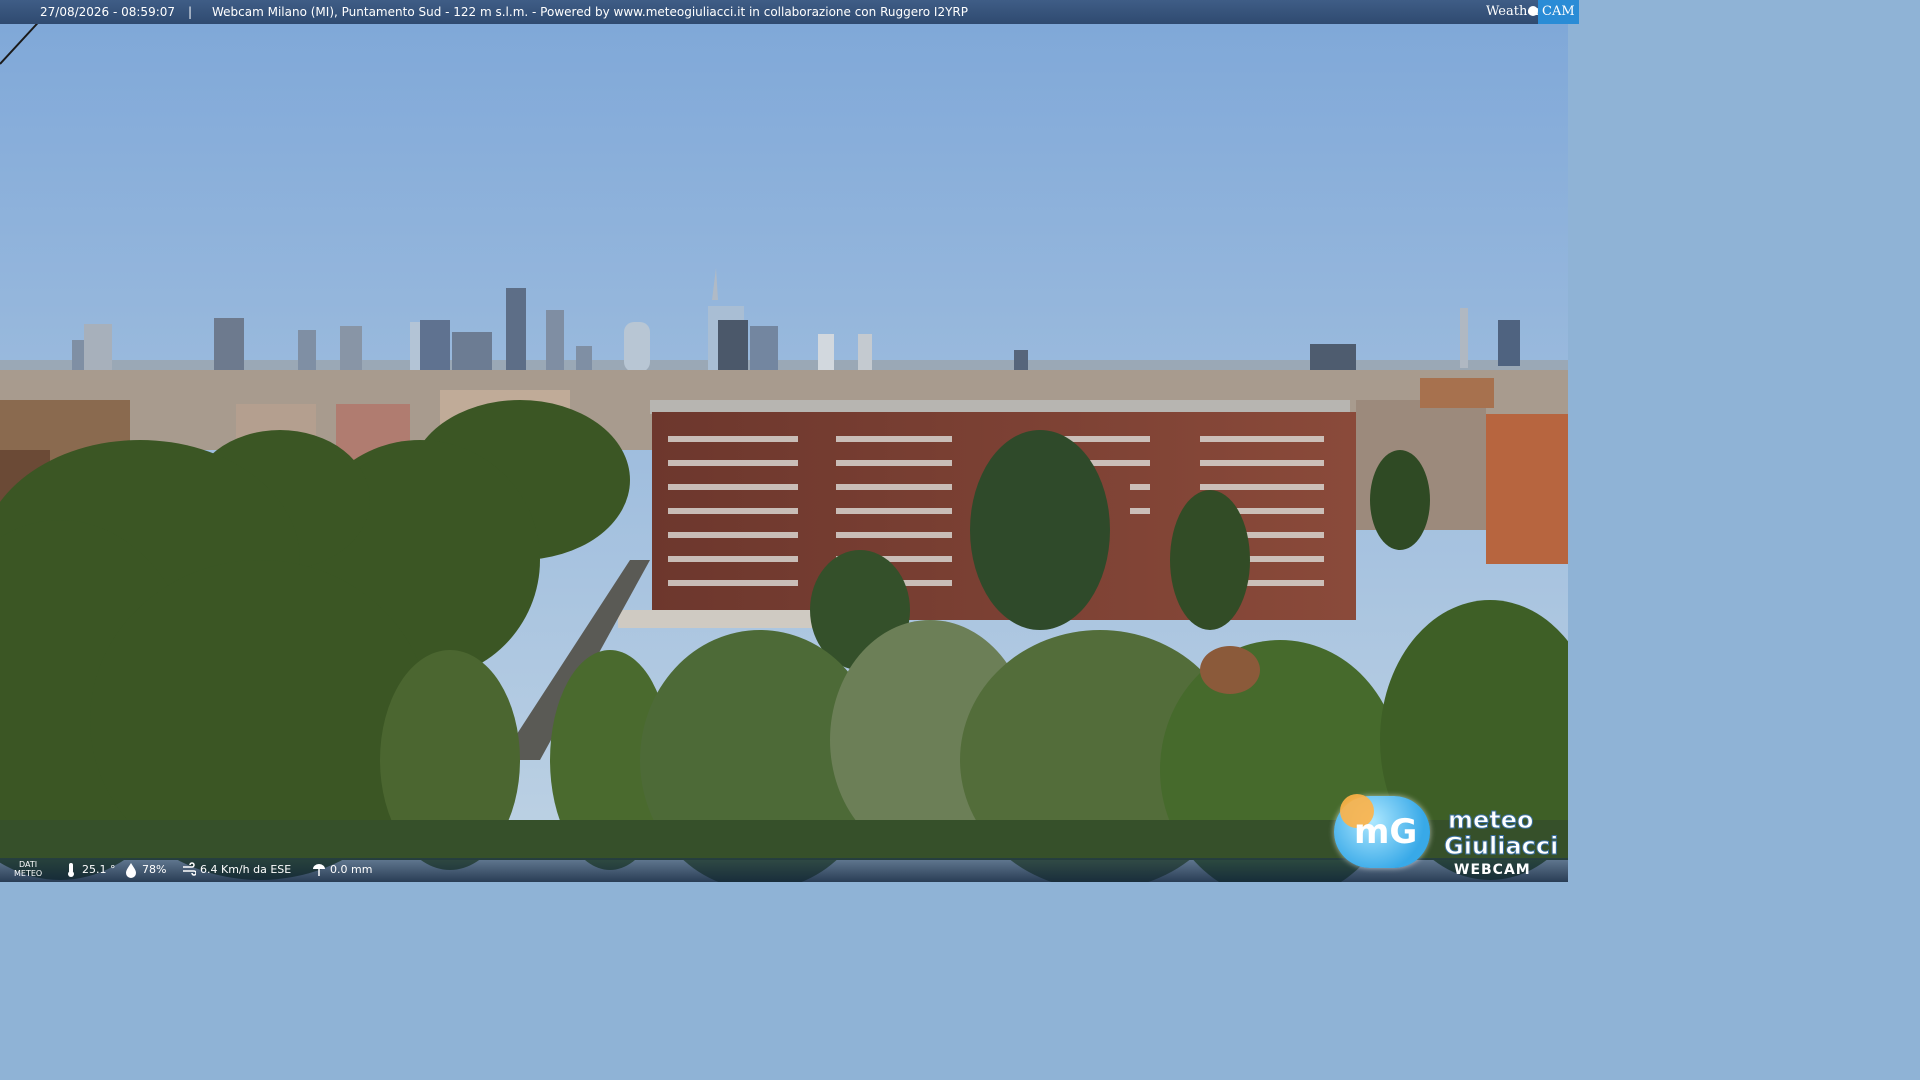 The image size is (1920, 1080). What do you see at coordinates (71, 870) in the screenshot?
I see `thermometer-icon` at bounding box center [71, 870].